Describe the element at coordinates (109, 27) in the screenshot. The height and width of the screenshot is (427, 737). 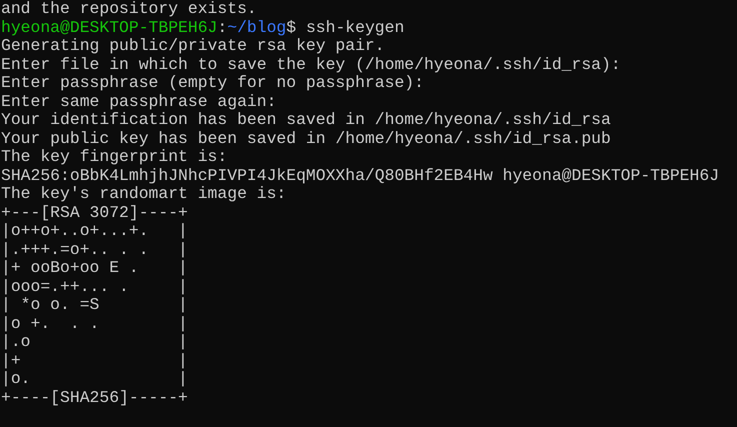
I see `prompt-user-host: hyeona@DESKTOP-TBPEH6J` at that location.